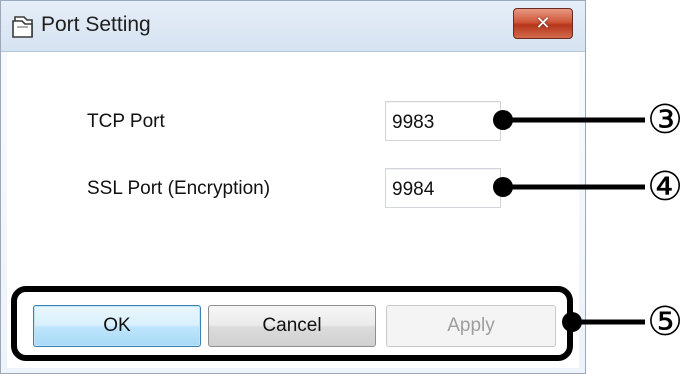 This screenshot has width=693, height=374. What do you see at coordinates (572, 322) in the screenshot?
I see `buttons-callout-dot` at bounding box center [572, 322].